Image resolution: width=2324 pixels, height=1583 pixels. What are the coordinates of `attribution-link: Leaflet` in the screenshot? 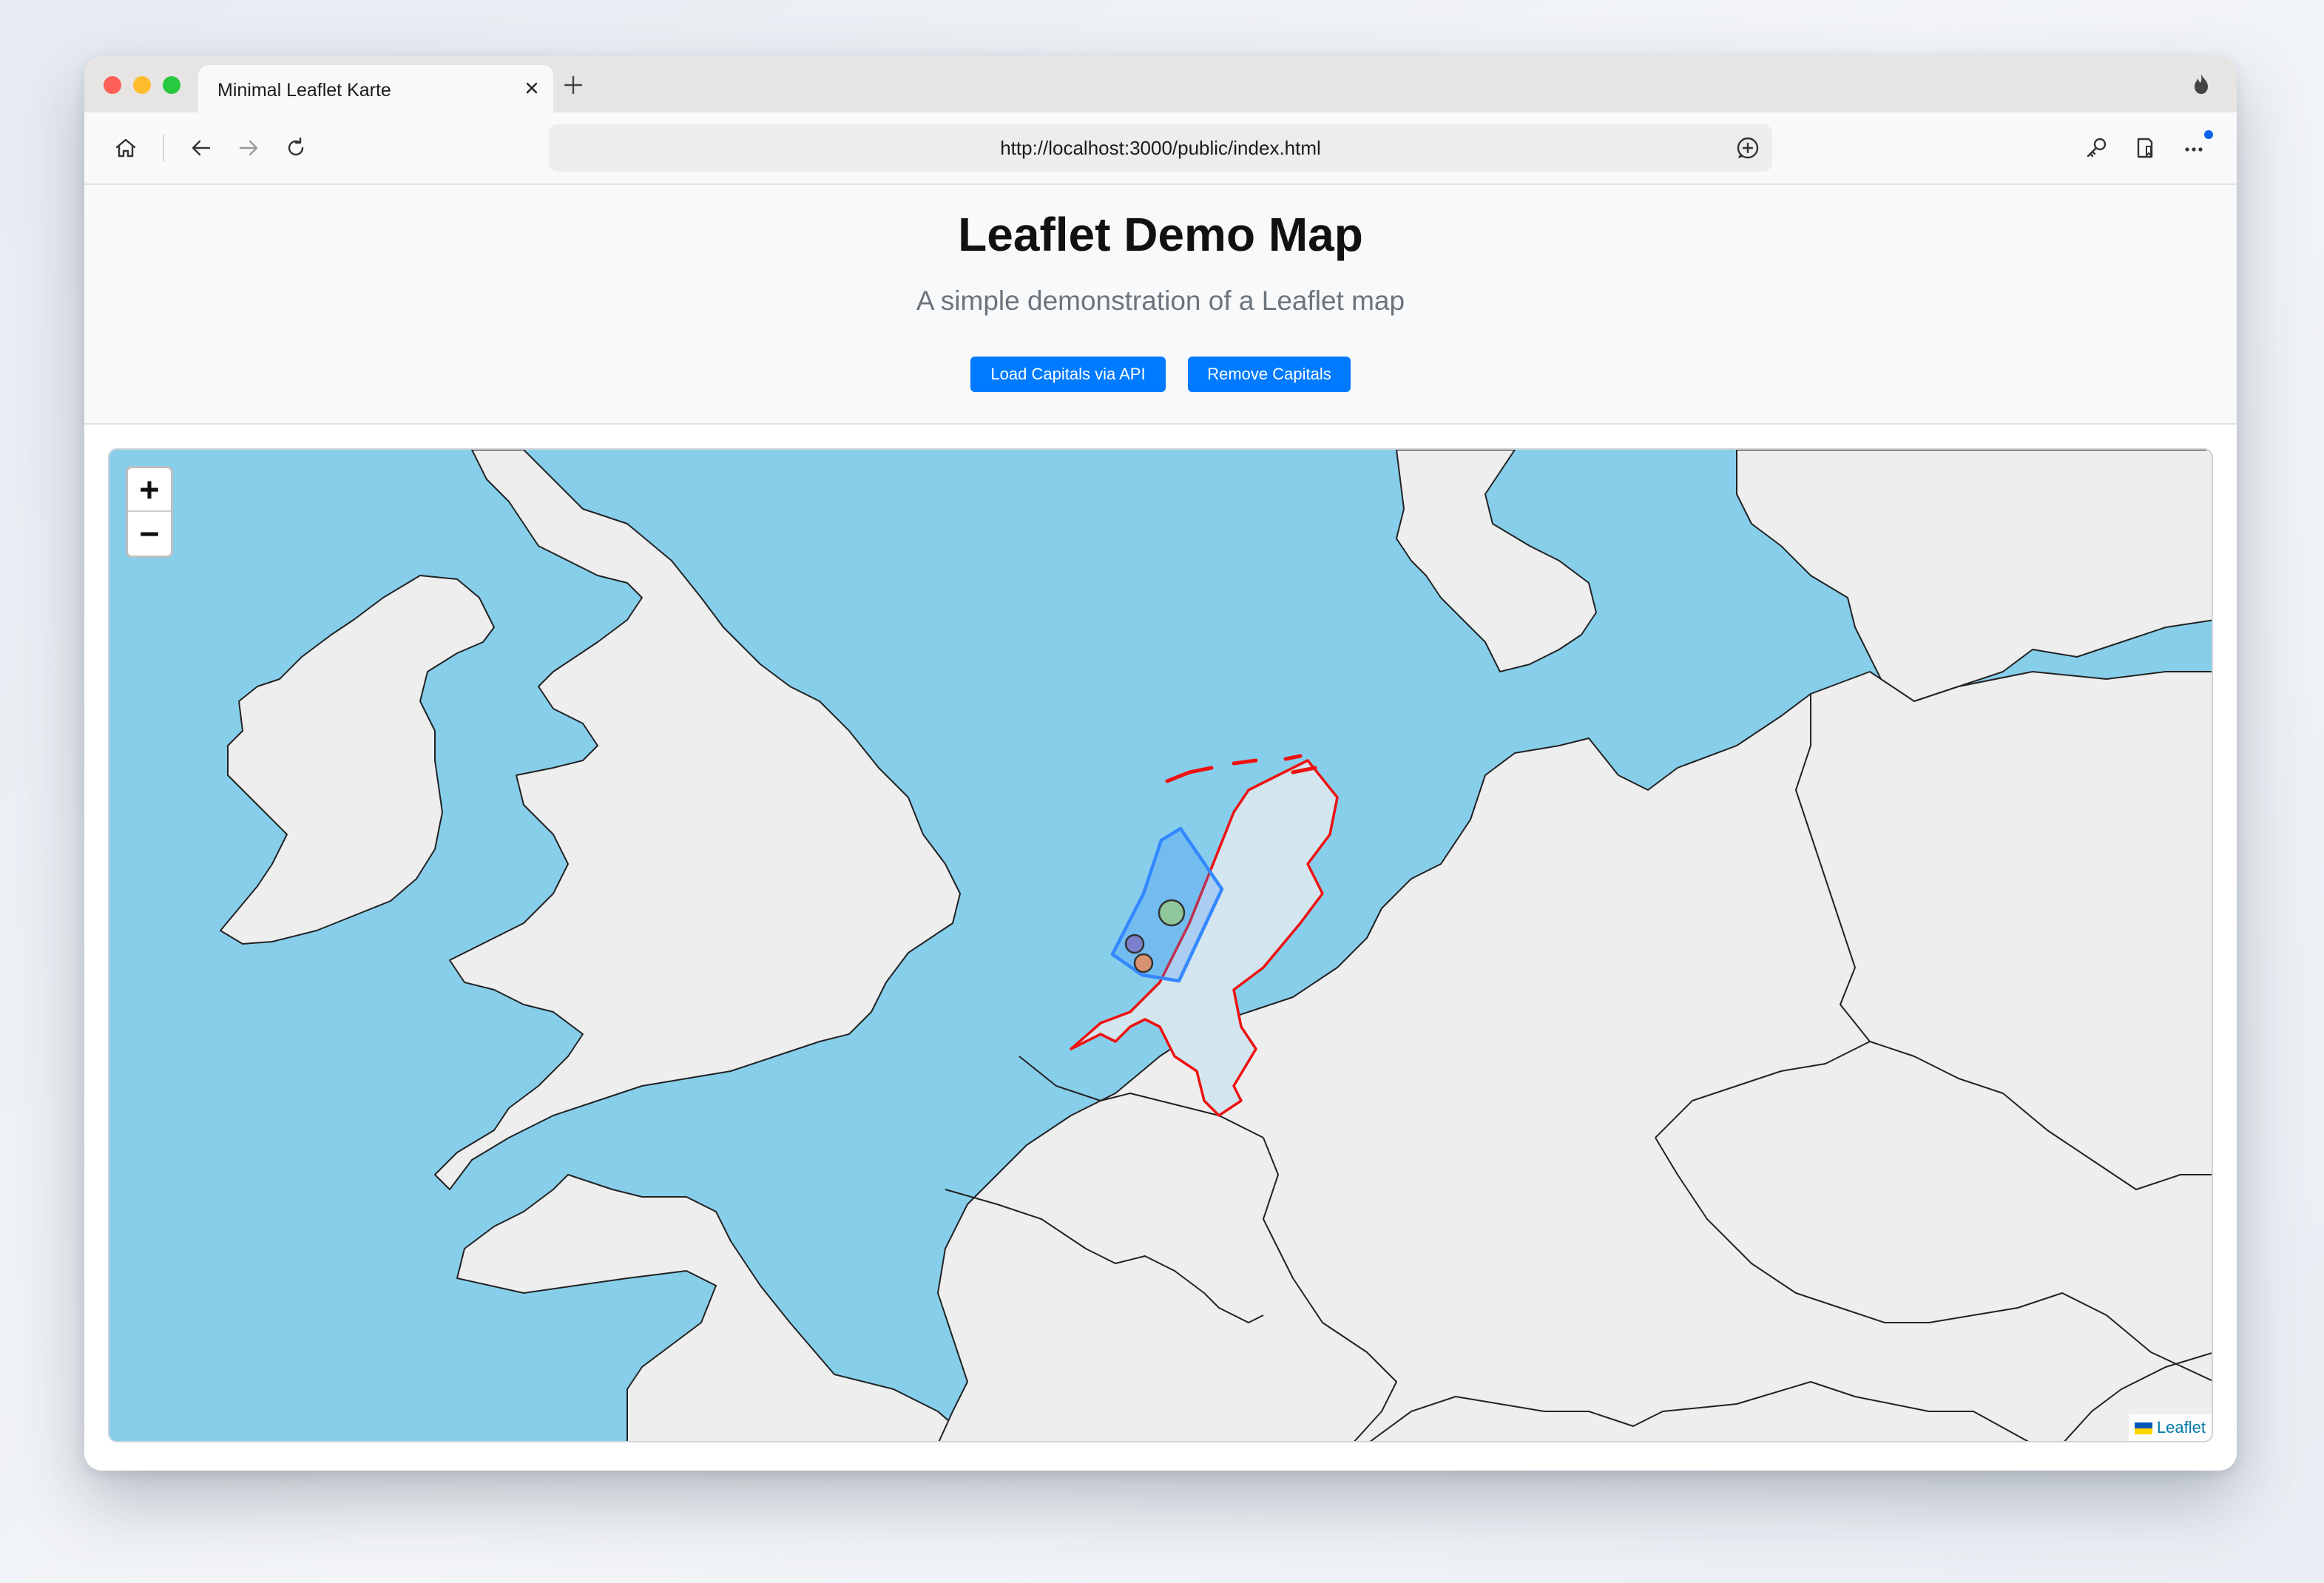 It's located at (2181, 1427).